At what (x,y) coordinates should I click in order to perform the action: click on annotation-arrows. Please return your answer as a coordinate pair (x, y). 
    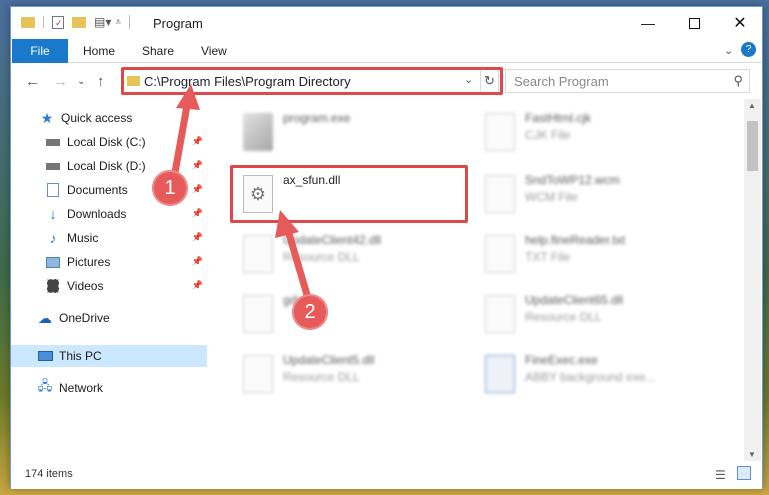
    Looking at the image, I should click on (242, 195).